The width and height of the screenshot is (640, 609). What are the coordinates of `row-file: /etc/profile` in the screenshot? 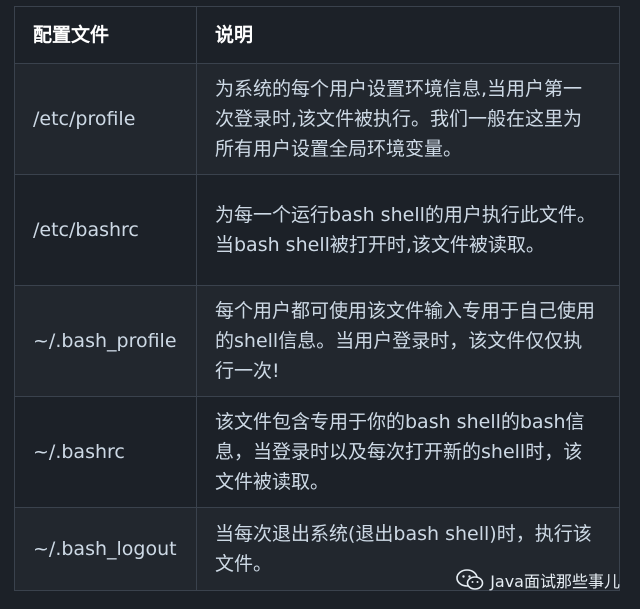 It's located at (105, 119).